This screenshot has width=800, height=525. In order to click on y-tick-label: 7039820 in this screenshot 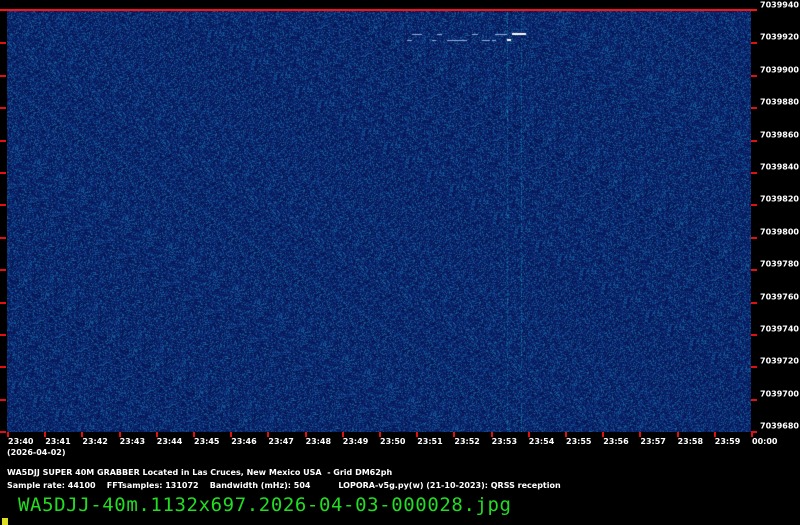, I will do `click(779, 199)`.